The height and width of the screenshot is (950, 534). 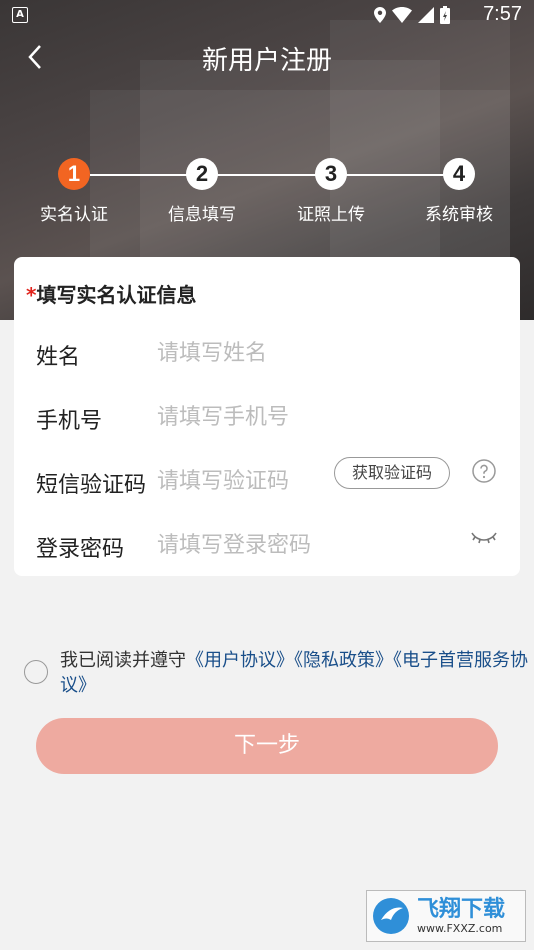 What do you see at coordinates (257, 353) in the screenshot?
I see `name-input` at bounding box center [257, 353].